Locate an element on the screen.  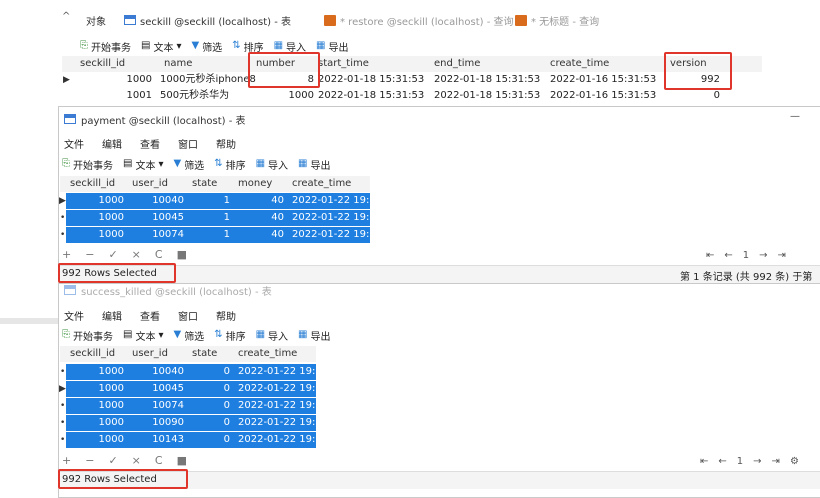
table-row: • 1000 10040 0 2022-01-22 19:0 is located at coordinates (188, 372).